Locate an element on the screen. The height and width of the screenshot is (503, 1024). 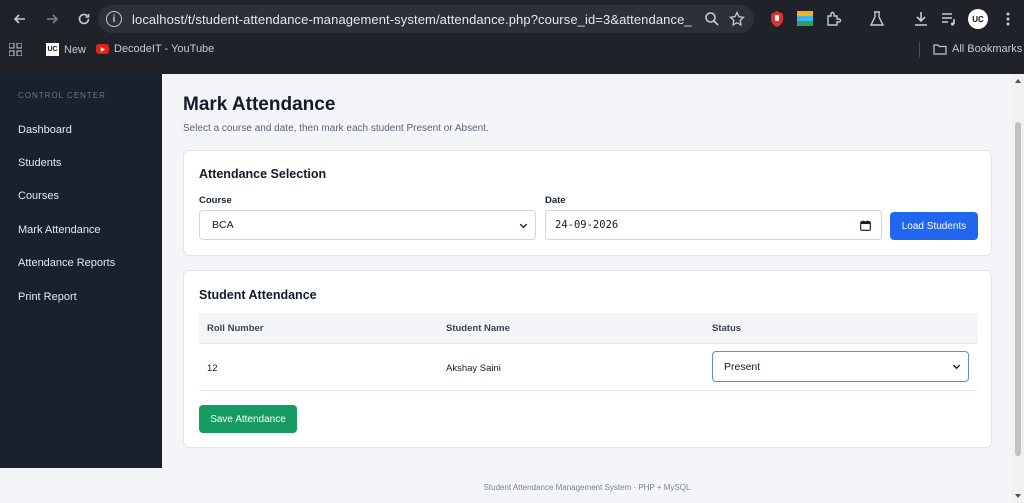
labs-flask-icon is located at coordinates (877, 19).